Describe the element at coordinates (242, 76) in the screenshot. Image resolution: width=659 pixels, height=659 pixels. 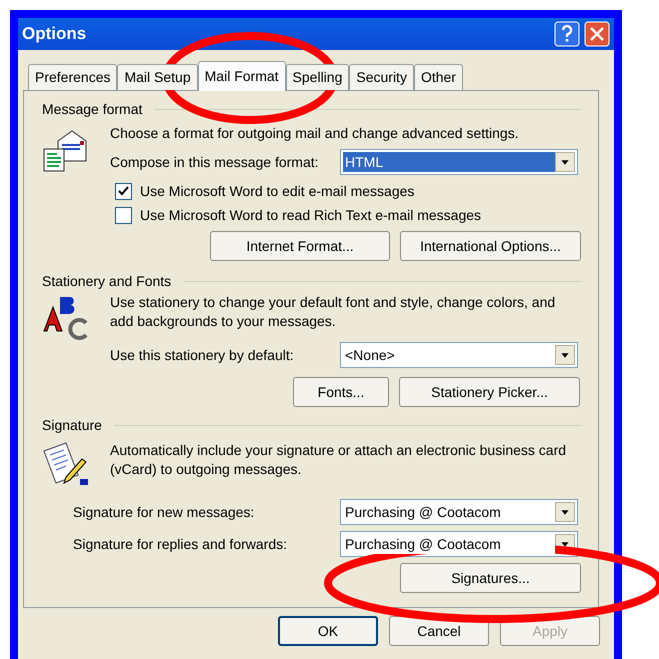
I see `tab: Mail Format` at that location.